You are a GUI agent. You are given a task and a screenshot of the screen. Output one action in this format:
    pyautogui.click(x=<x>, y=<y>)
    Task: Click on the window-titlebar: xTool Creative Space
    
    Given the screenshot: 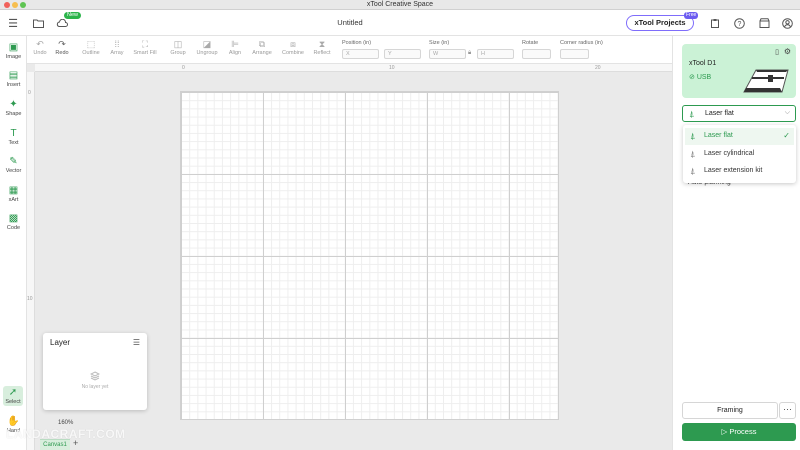 What is the action you would take?
    pyautogui.click(x=400, y=5)
    